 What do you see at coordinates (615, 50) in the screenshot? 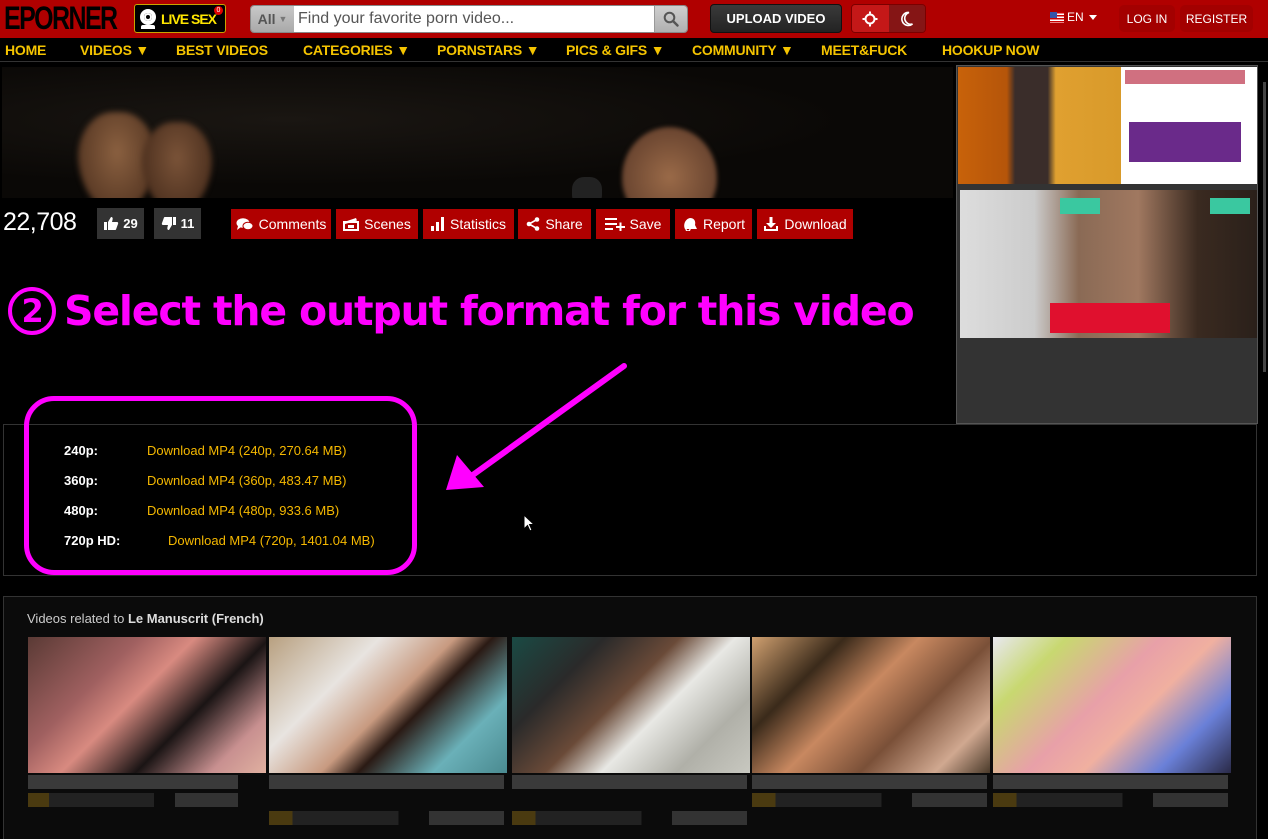
I see `nav-pics-gifs: PICS & GIFS ▼` at bounding box center [615, 50].